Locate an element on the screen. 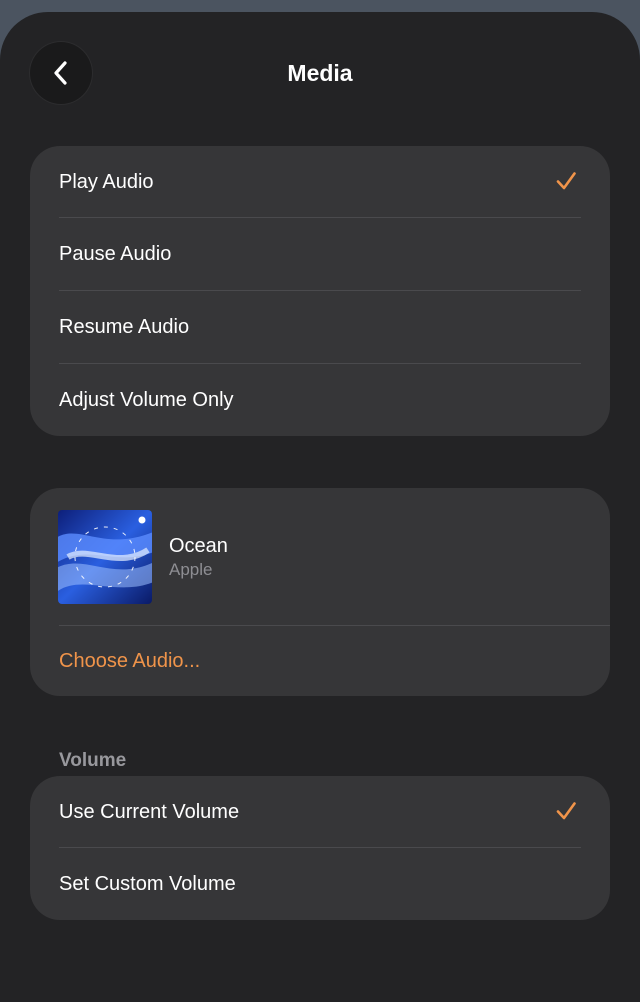 Image resolution: width=640 pixels, height=1002 pixels. volume-section-label: Volume is located at coordinates (93, 760).